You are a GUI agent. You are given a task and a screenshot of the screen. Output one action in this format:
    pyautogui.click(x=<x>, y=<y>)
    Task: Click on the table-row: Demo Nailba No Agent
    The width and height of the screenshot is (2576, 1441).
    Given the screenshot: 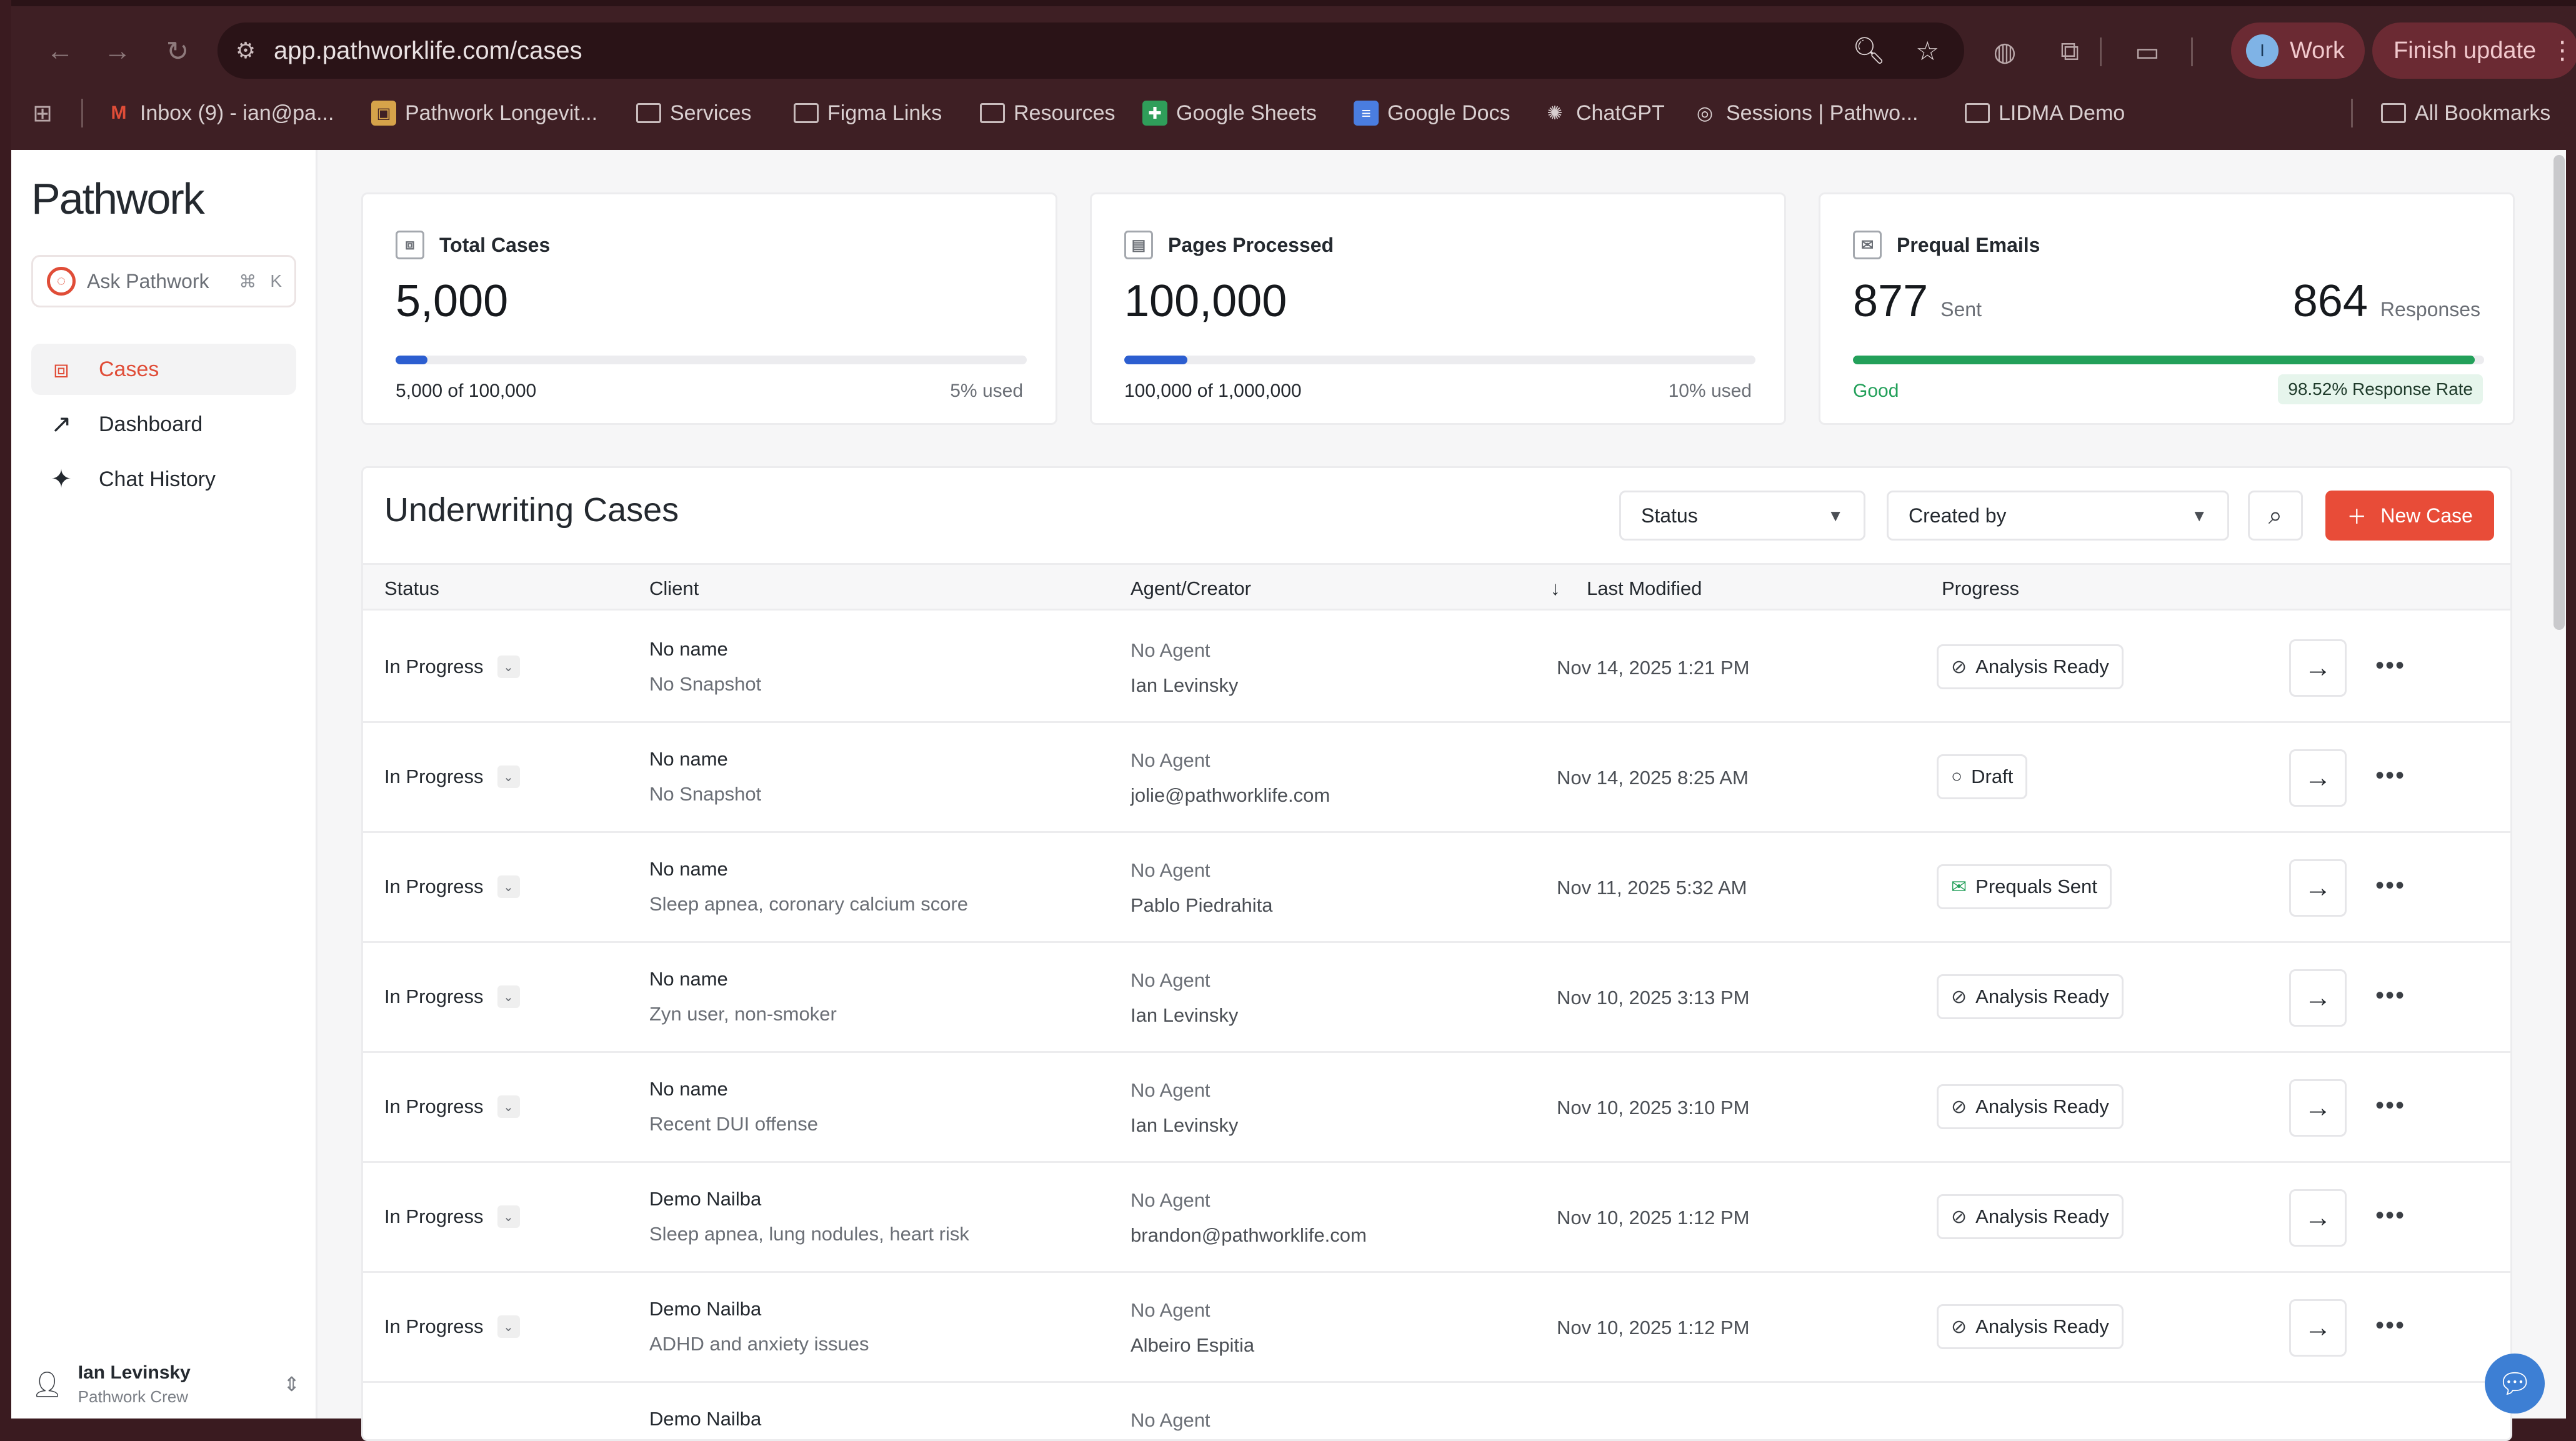 What is the action you would take?
    pyautogui.click(x=1436, y=1411)
    